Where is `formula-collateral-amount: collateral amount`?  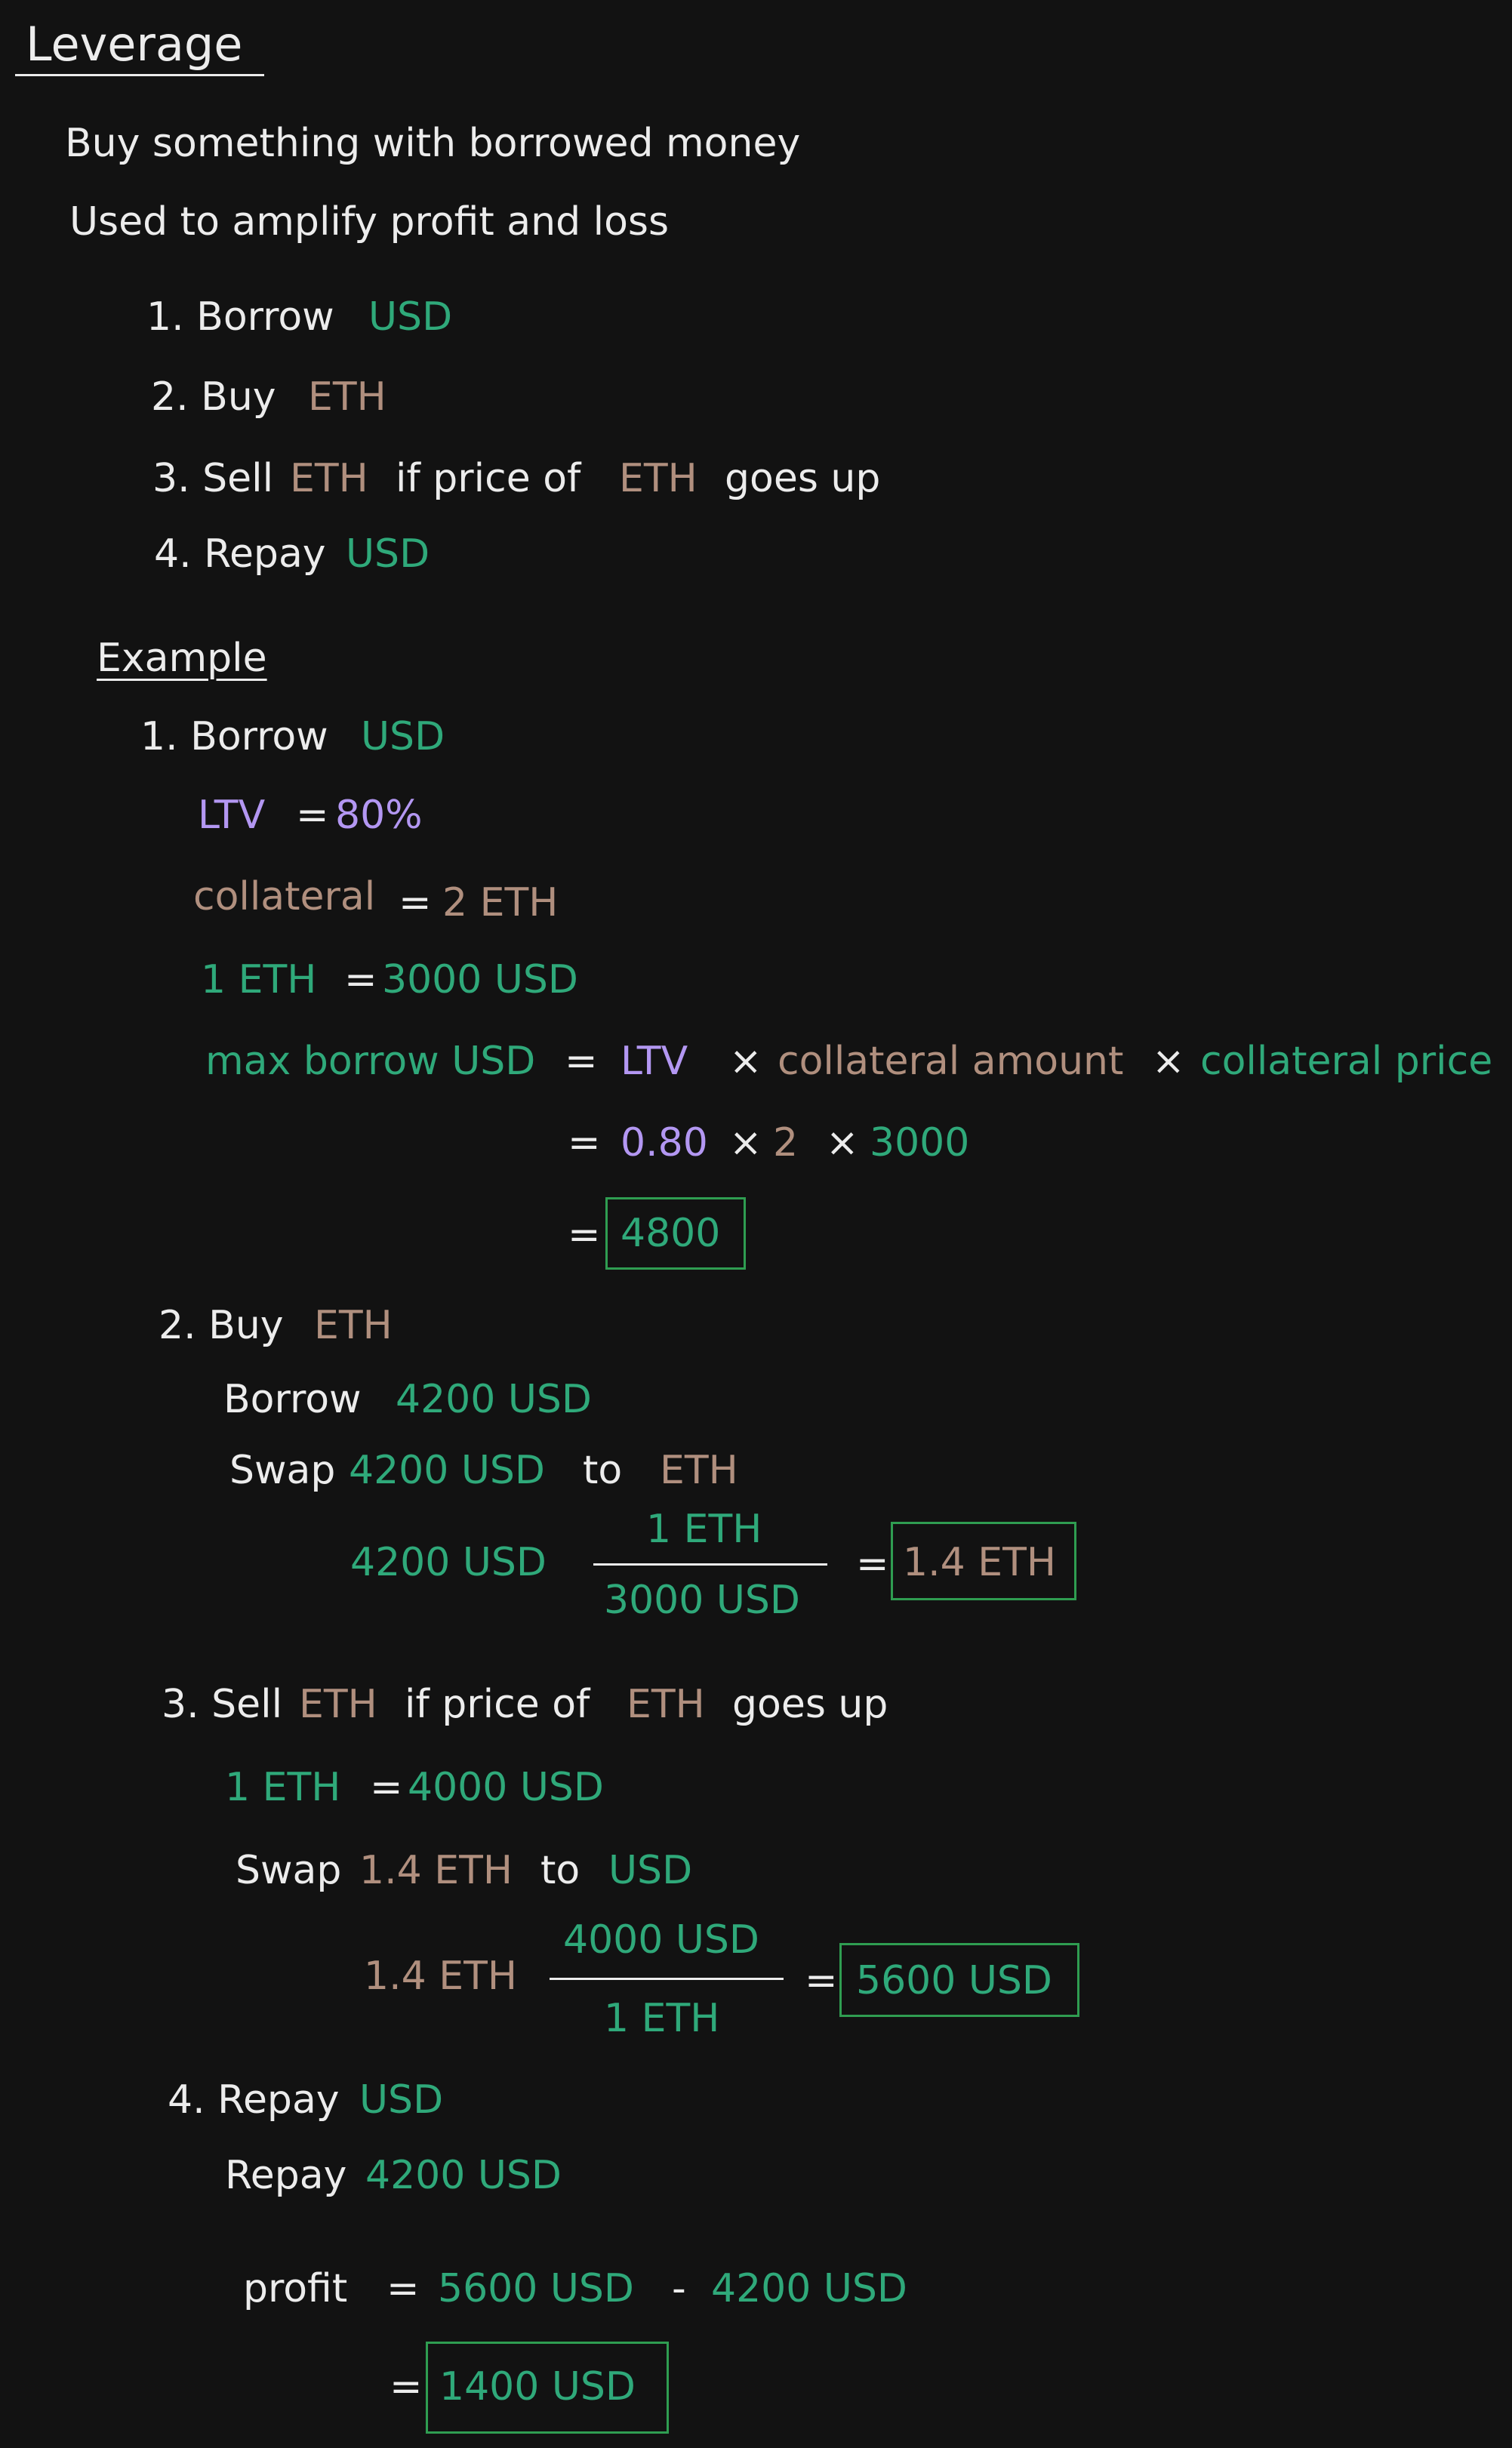 formula-collateral-amount: collateral amount is located at coordinates (951, 1061).